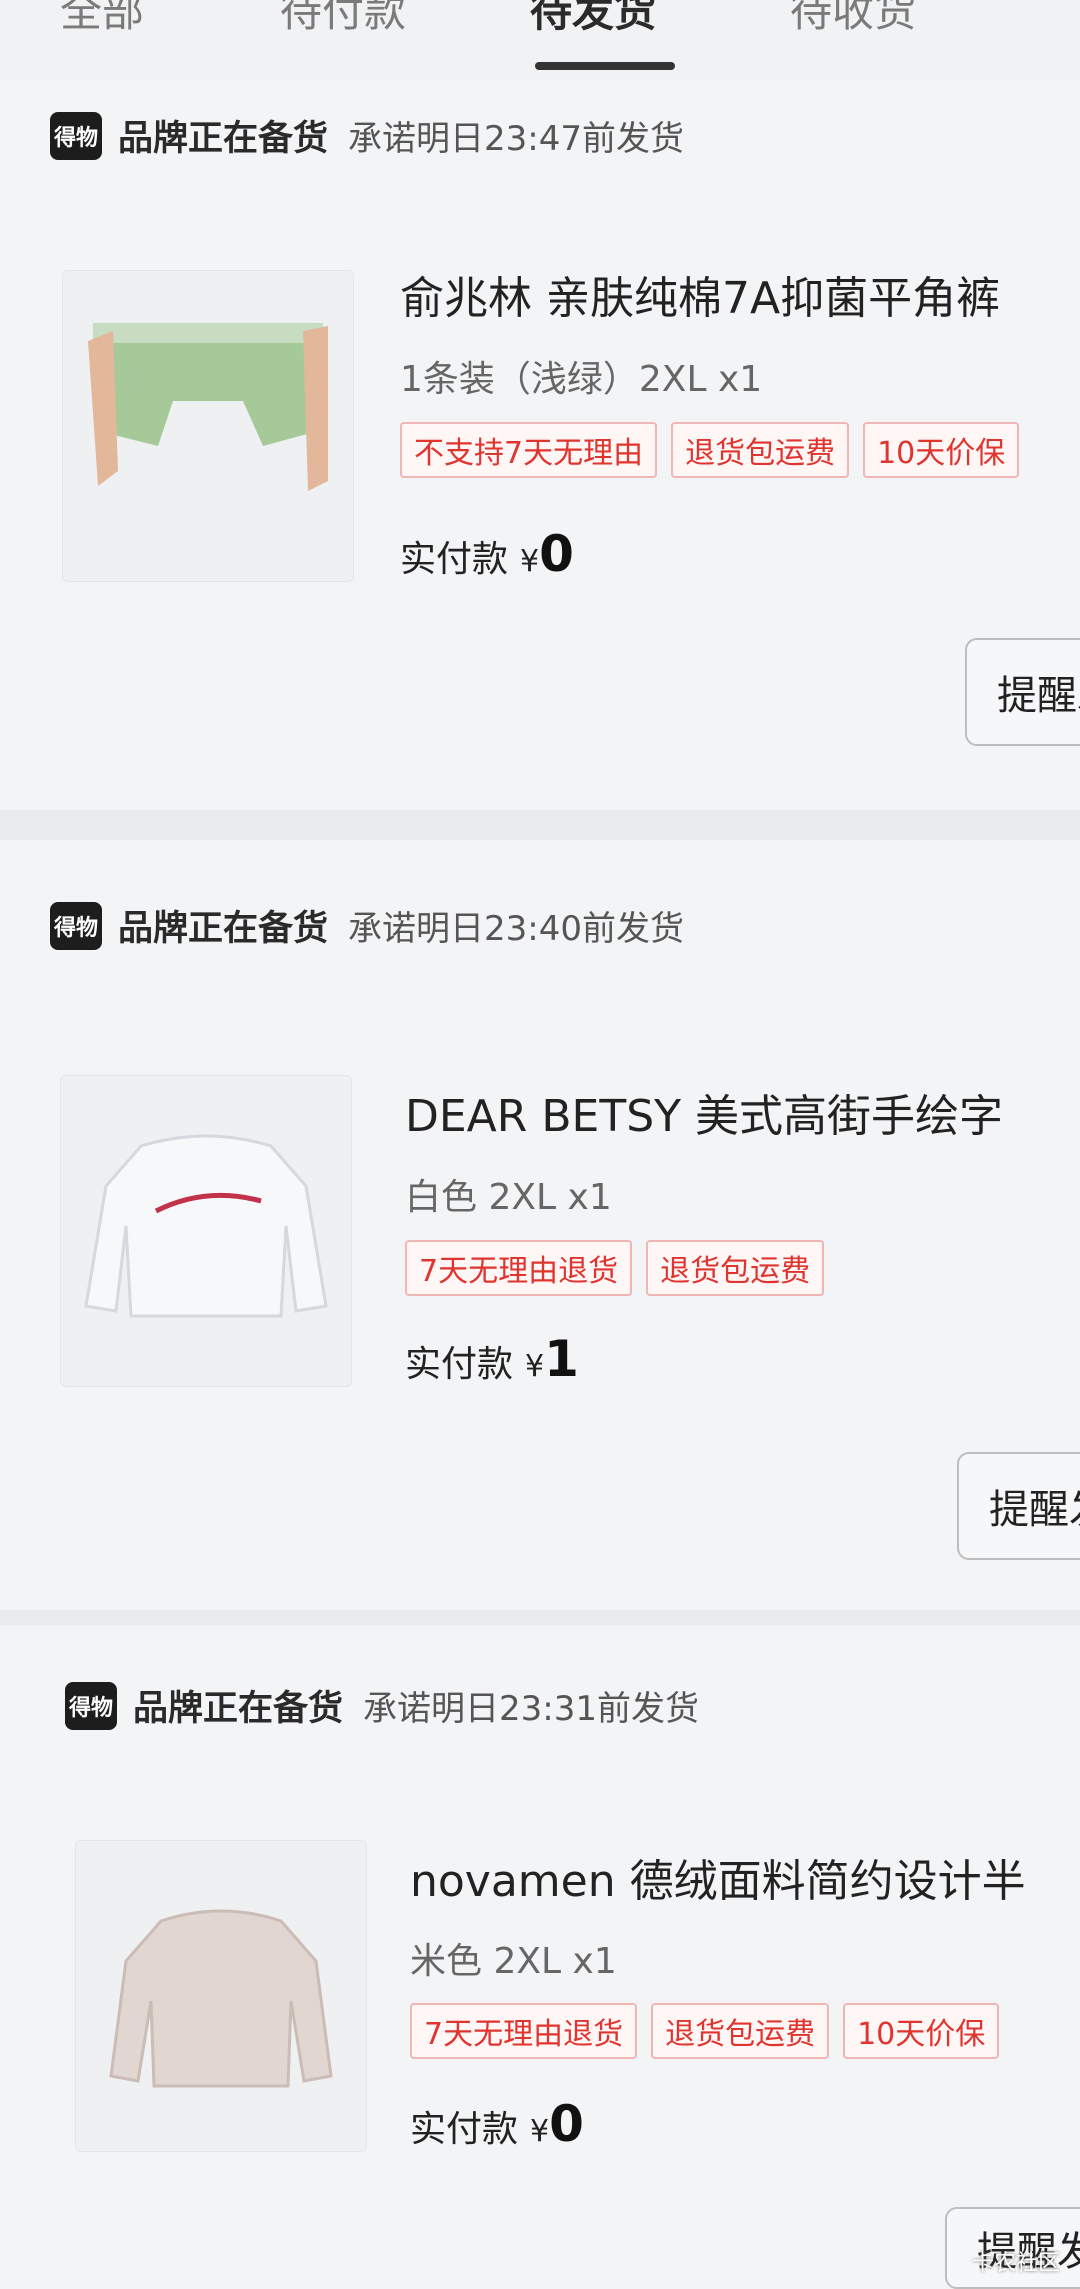 Image resolution: width=1080 pixels, height=2289 pixels. I want to click on order-tabs: 全部 待付款 待发货 待收货, so click(540, 40).